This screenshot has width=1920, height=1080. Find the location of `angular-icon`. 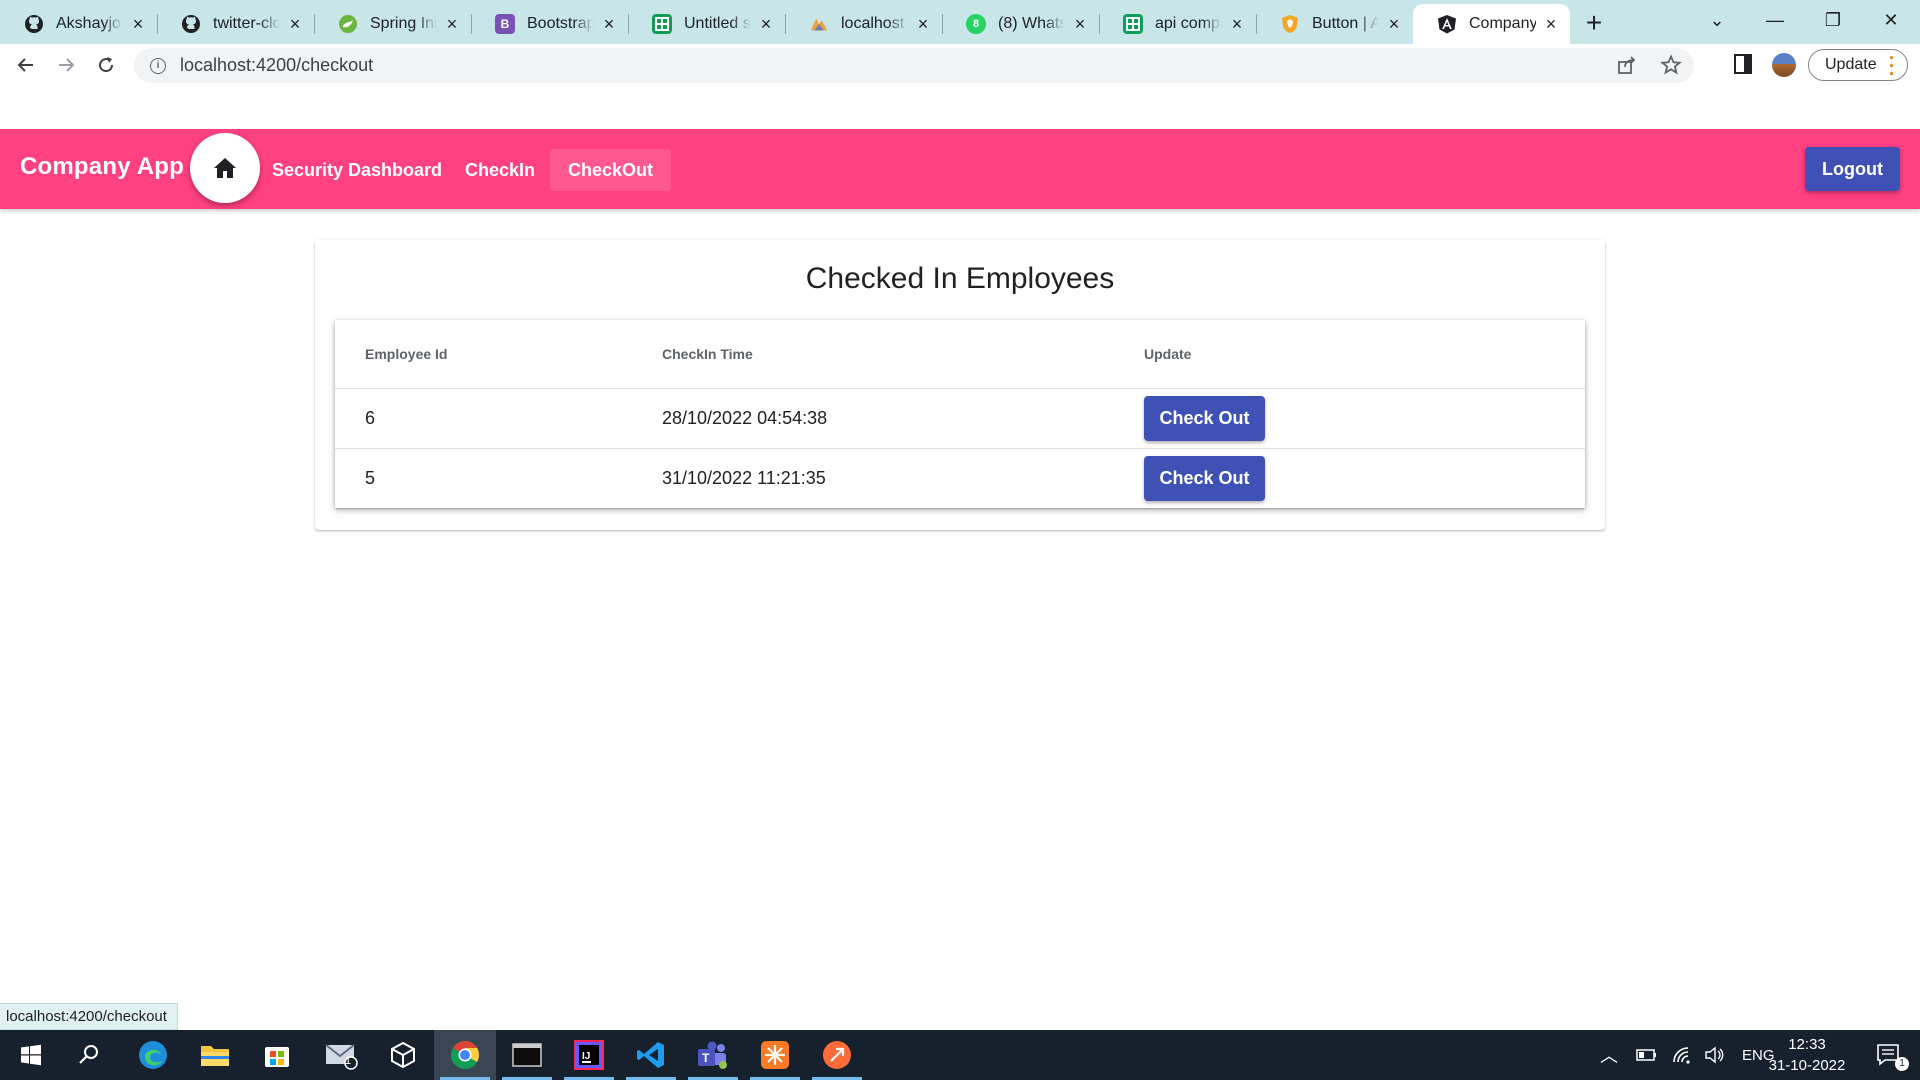

angular-icon is located at coordinates (1447, 24).